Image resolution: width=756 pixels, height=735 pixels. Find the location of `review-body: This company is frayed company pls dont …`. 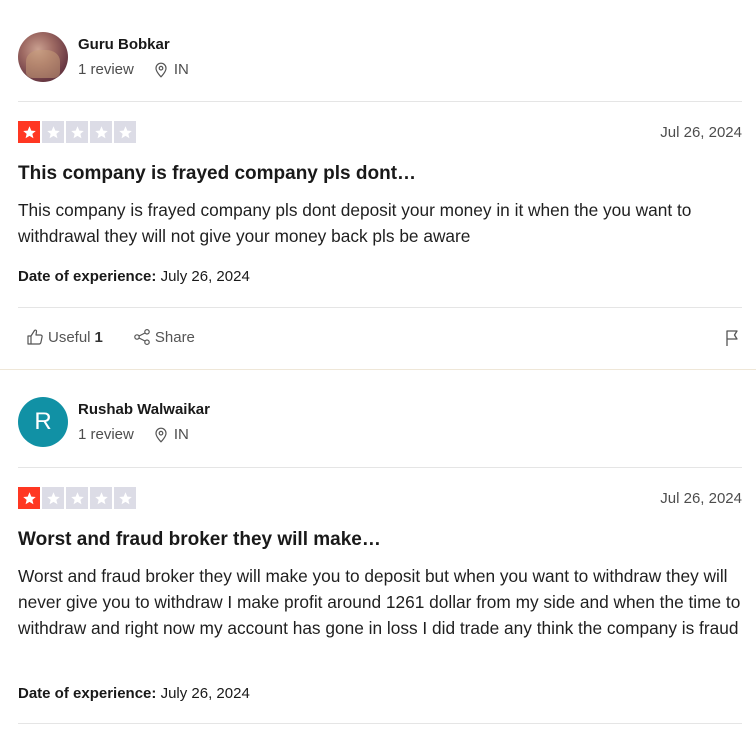

review-body: This company is frayed company pls dont … is located at coordinates (355, 223).